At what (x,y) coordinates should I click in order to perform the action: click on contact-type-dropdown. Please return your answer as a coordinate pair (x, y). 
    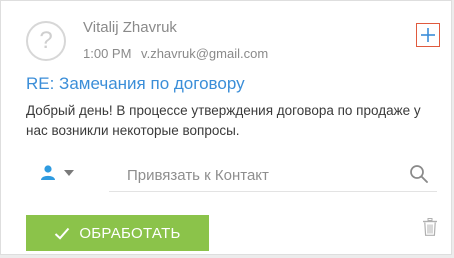
    Looking at the image, I should click on (57, 172).